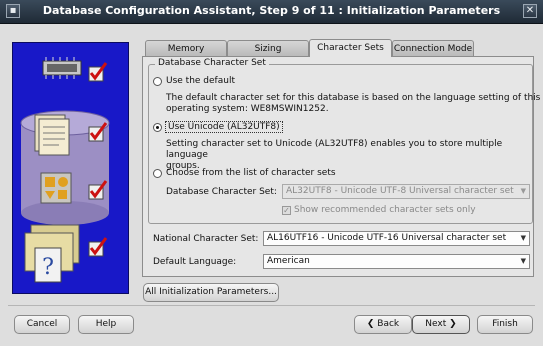 This screenshot has height=346, width=543. What do you see at coordinates (385, 210) in the screenshot?
I see `checkbox-label: Show recommended character sets only` at bounding box center [385, 210].